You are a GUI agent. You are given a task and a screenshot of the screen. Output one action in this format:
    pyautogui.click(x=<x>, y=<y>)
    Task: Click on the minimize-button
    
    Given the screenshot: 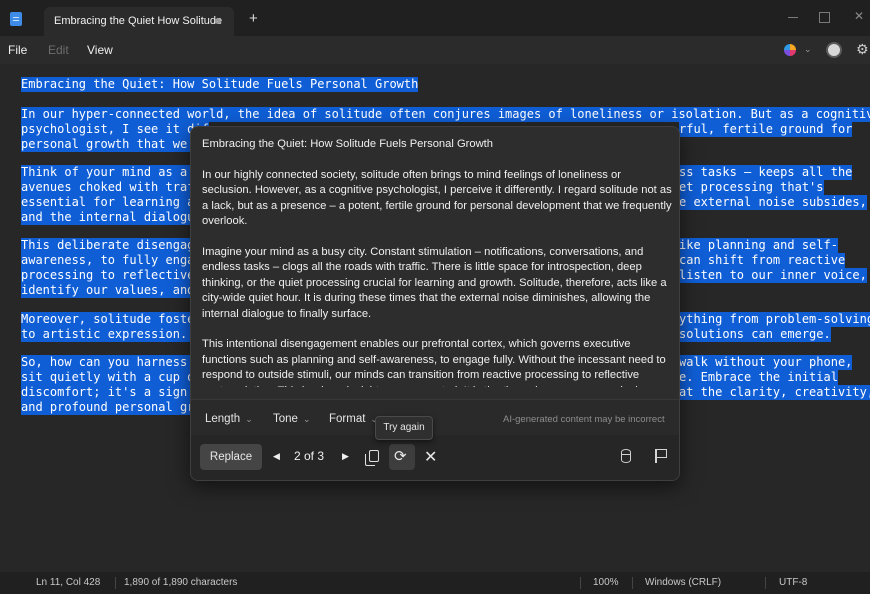 What is the action you would take?
    pyautogui.click(x=793, y=17)
    